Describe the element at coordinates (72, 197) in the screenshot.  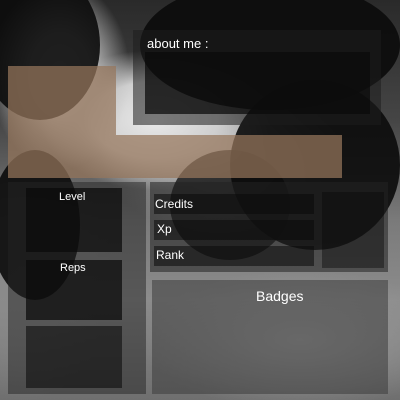
I see `level-label: Level` at that location.